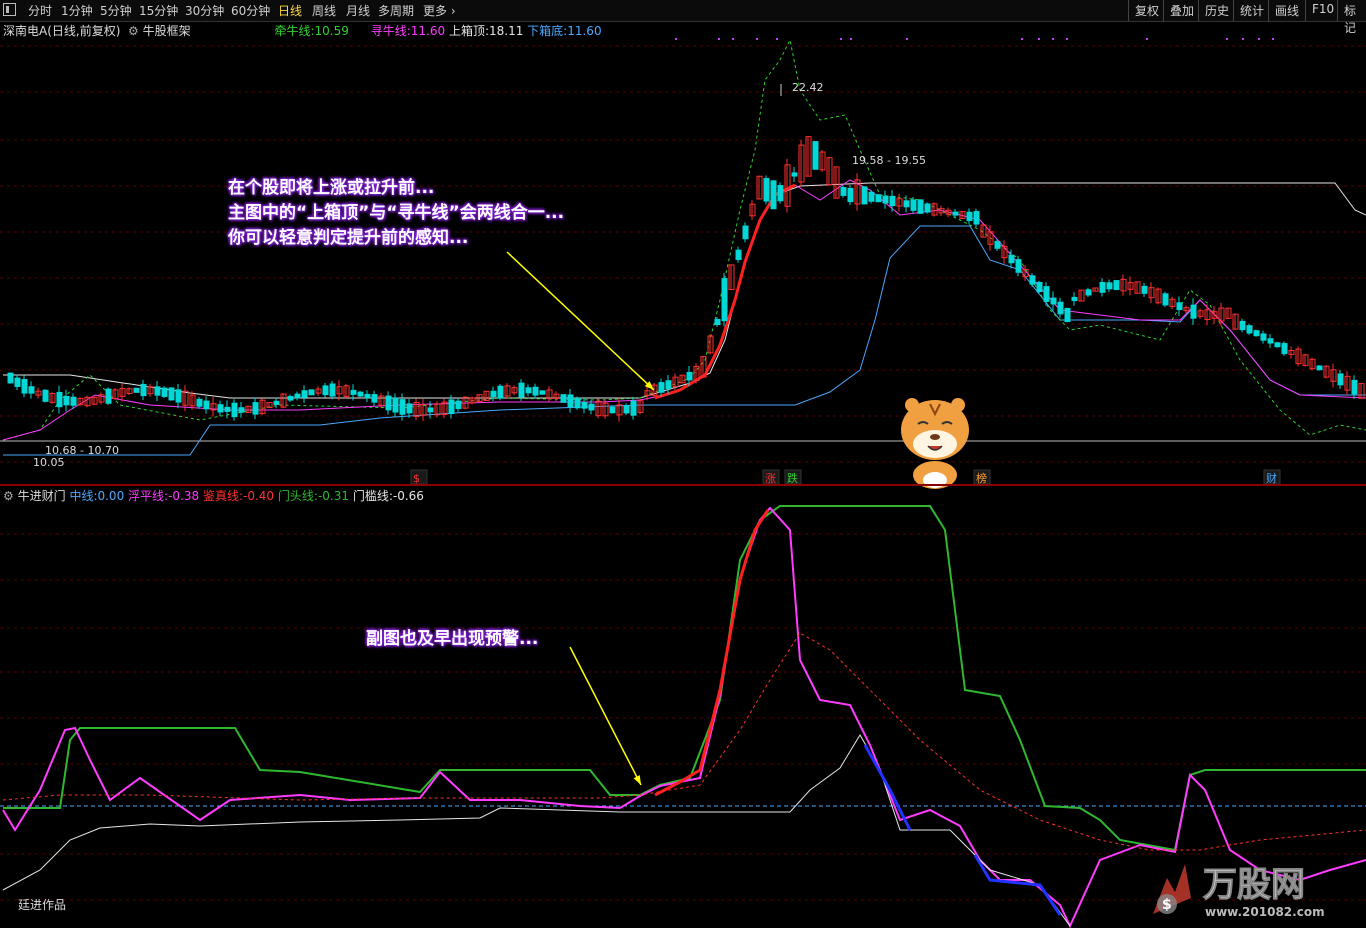 This screenshot has width=1366, height=928. What do you see at coordinates (1080, 289) in the screenshot?
I see `xunniu-tail-line` at bounding box center [1080, 289].